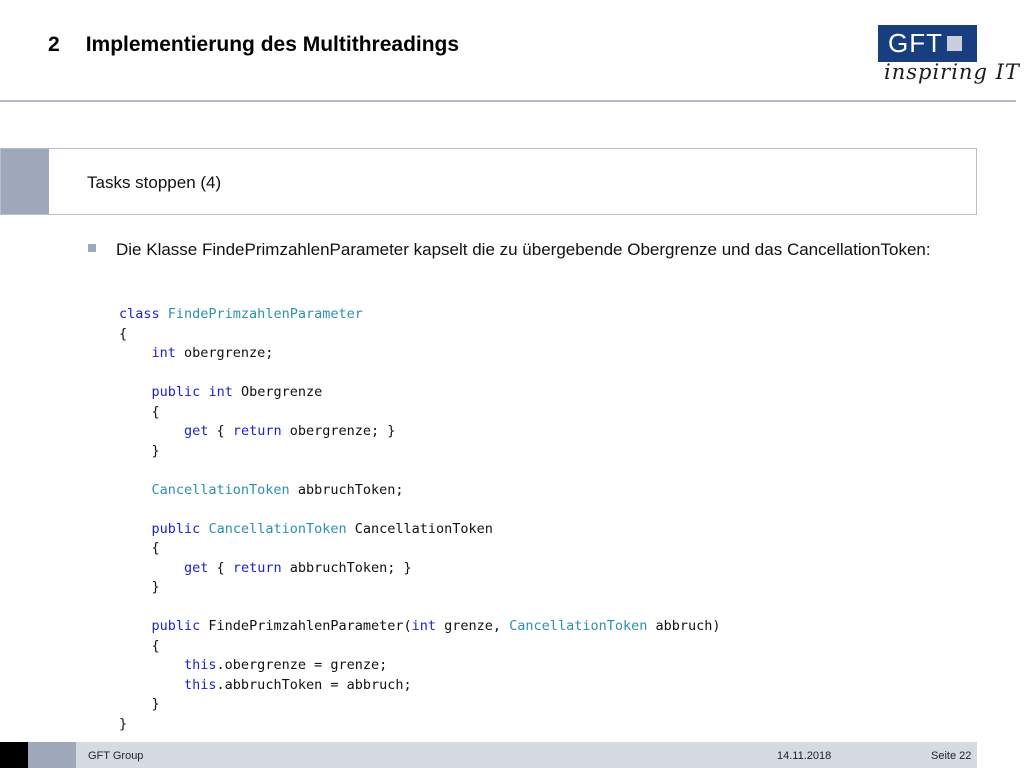  Describe the element at coordinates (684, 626) in the screenshot. I see `code-text: abbruch)` at that location.